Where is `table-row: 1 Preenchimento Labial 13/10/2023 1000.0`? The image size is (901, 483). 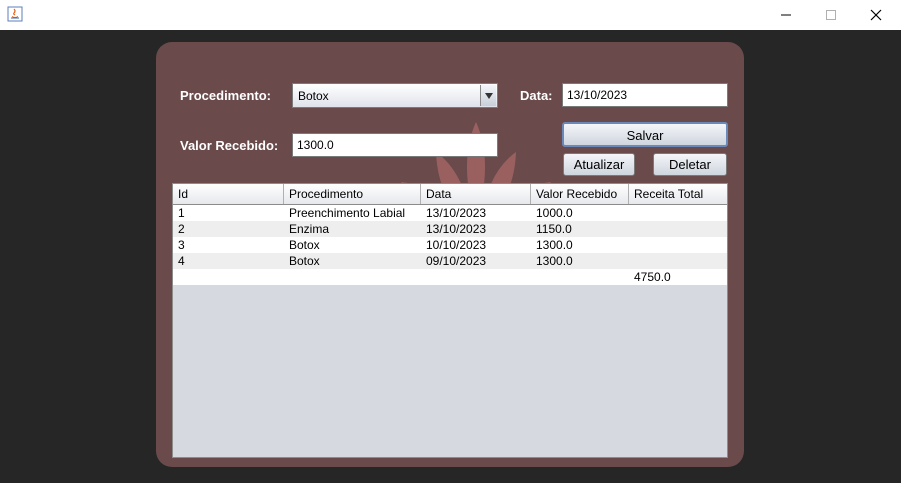
table-row: 1 Preenchimento Labial 13/10/2023 1000.0 is located at coordinates (450, 213).